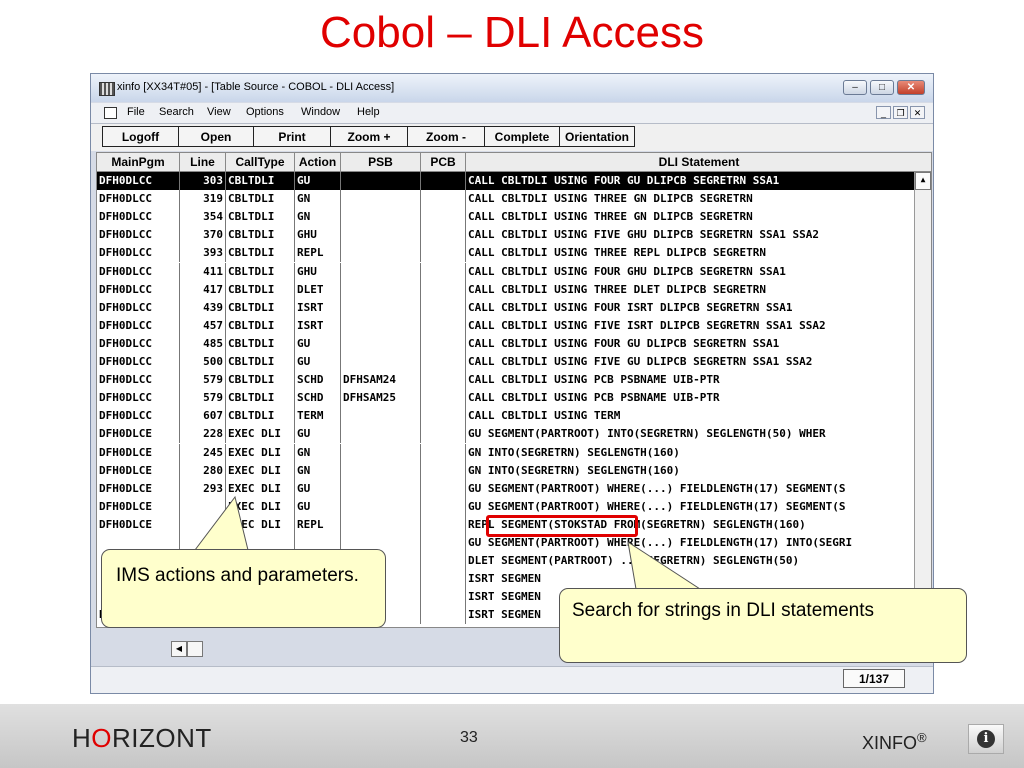  Describe the element at coordinates (221, 523) in the screenshot. I see `left-callout-pointer` at that location.